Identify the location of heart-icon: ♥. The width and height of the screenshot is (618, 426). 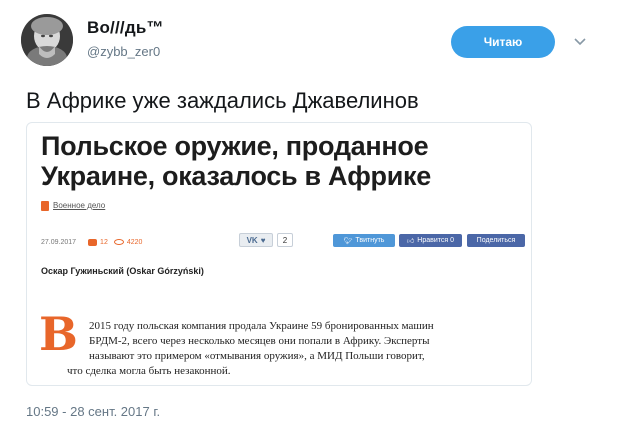
(263, 240).